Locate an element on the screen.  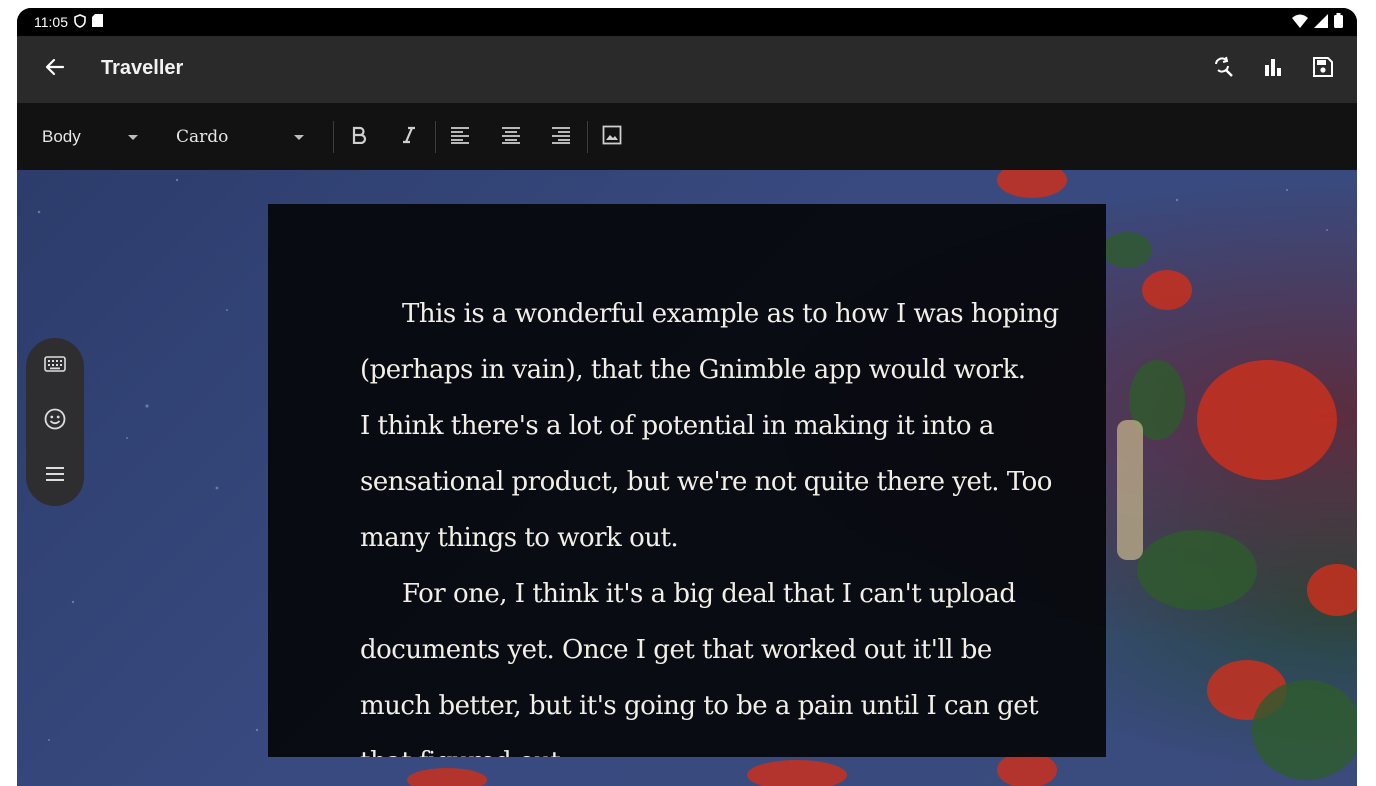
menu-button is located at coordinates (55, 476).